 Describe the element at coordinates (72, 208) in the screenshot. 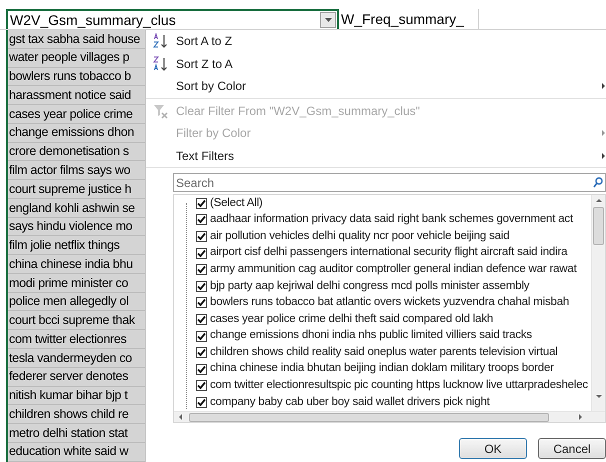

I see `table-cell: england kohli ashwin se` at that location.